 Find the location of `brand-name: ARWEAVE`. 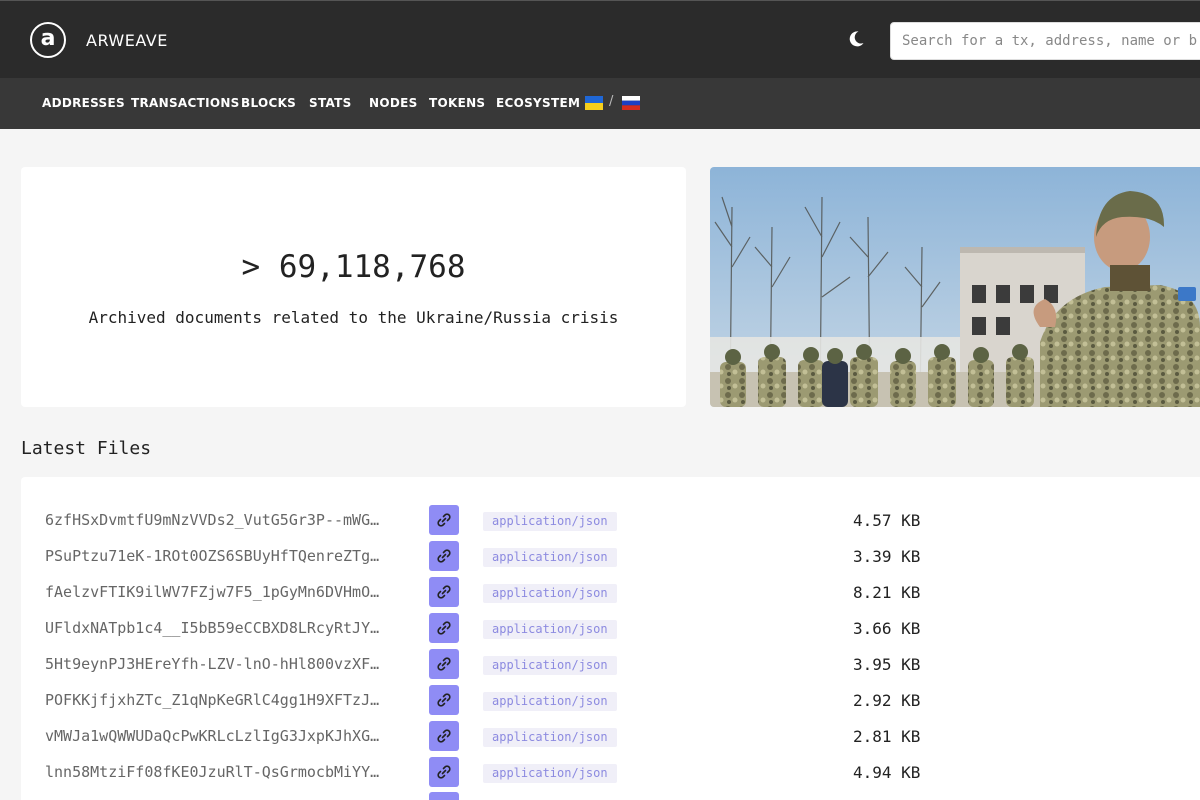

brand-name: ARWEAVE is located at coordinates (127, 40).